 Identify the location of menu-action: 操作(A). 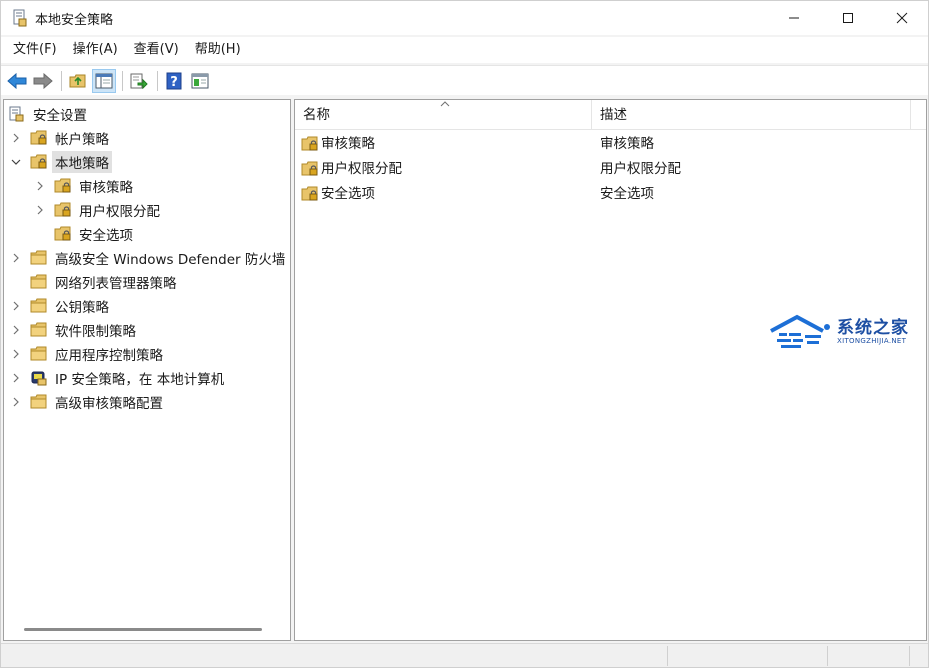
(95, 50).